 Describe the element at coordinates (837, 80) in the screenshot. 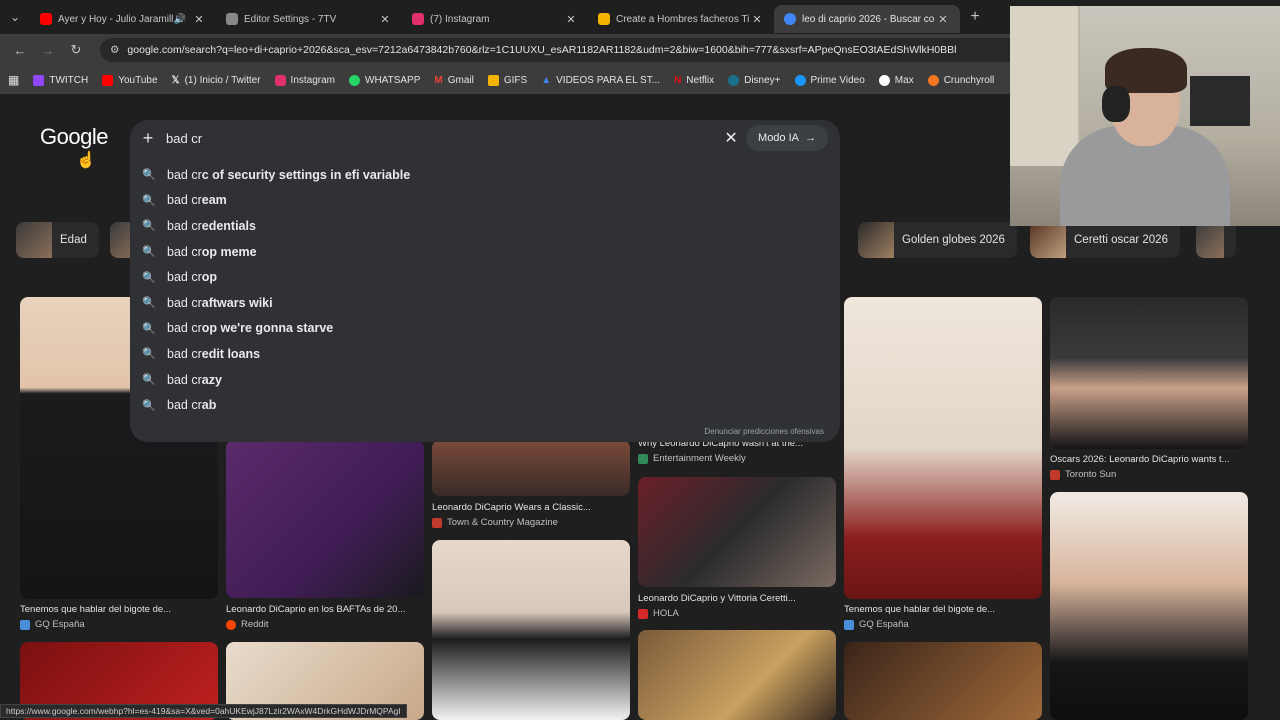

I see `bookmark-label: Prime Video` at that location.